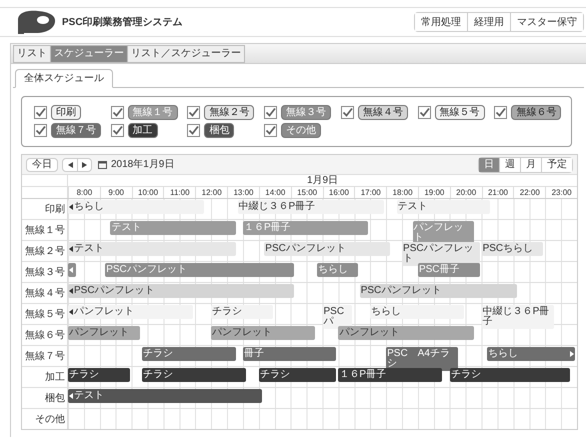  I want to click on view-tab: スケジューラー, so click(88, 54).